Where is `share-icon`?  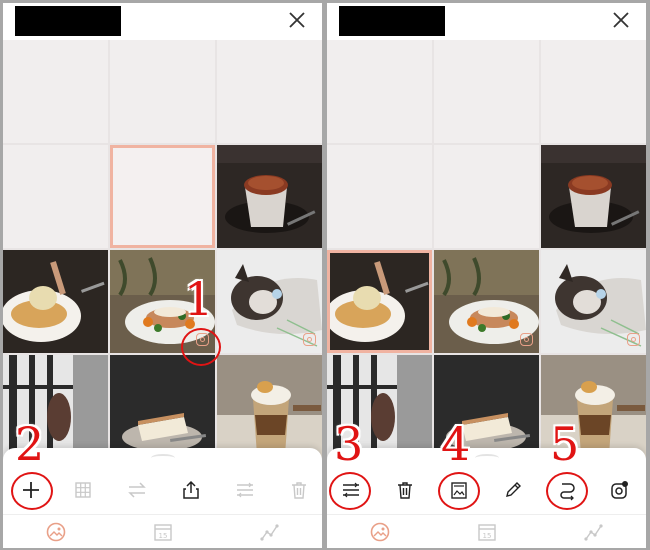 share-icon is located at coordinates (191, 489).